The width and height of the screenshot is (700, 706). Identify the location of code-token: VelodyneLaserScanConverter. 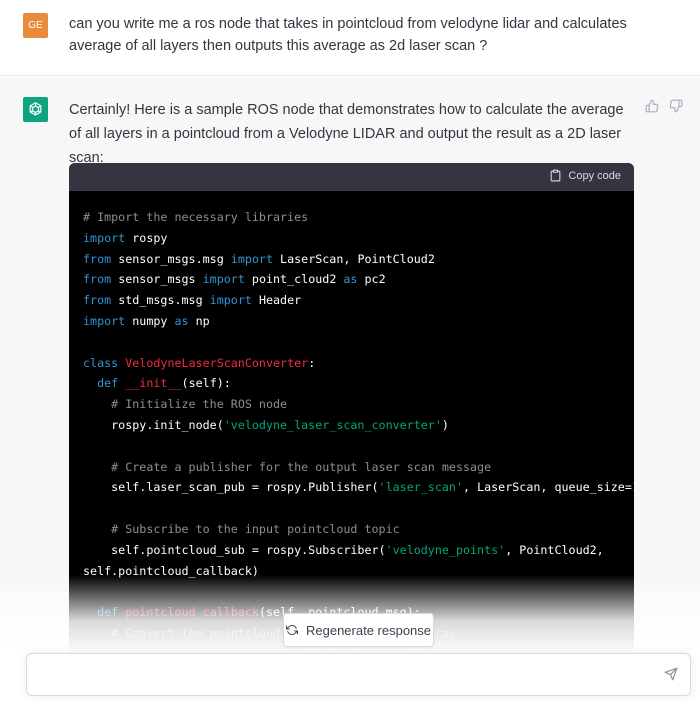
(217, 362).